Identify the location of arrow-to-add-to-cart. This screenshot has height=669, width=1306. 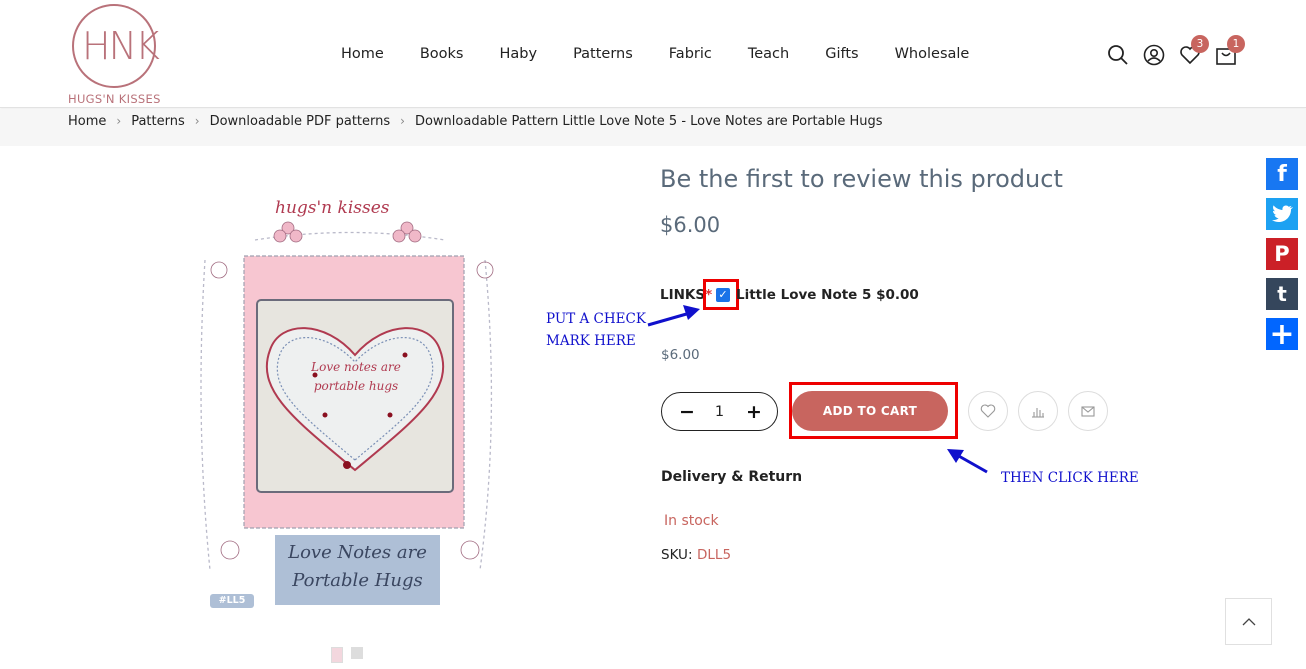
(967, 461).